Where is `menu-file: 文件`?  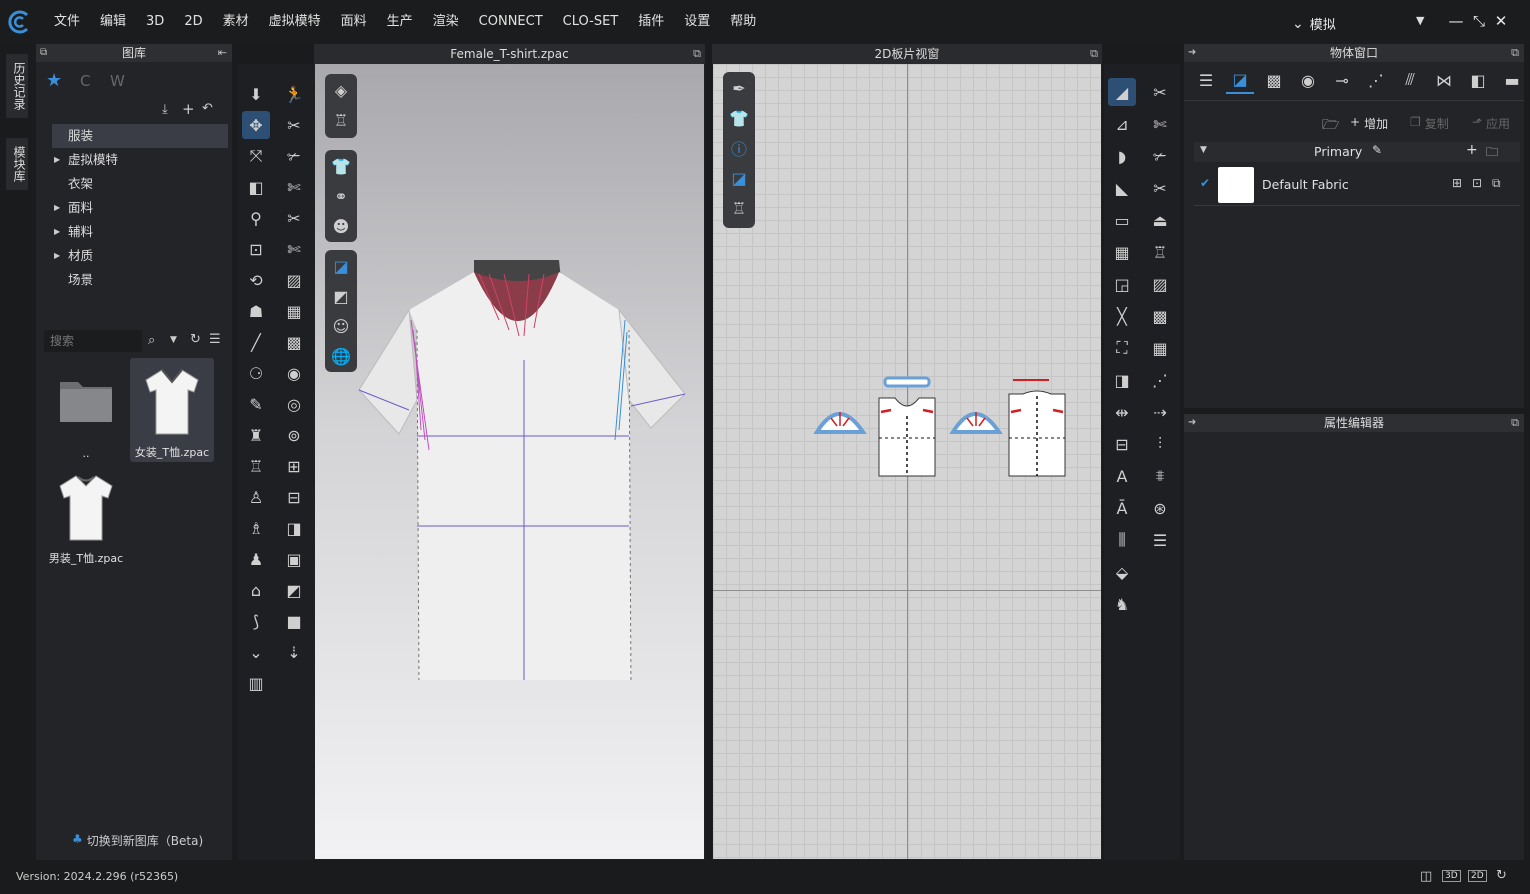 menu-file: 文件 is located at coordinates (67, 22).